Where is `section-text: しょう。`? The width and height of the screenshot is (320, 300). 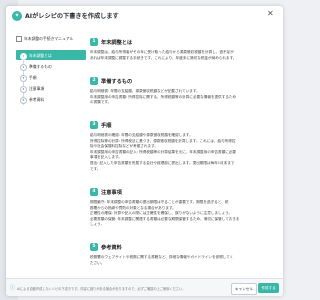
section-text: しょう。 is located at coordinates (97, 224).